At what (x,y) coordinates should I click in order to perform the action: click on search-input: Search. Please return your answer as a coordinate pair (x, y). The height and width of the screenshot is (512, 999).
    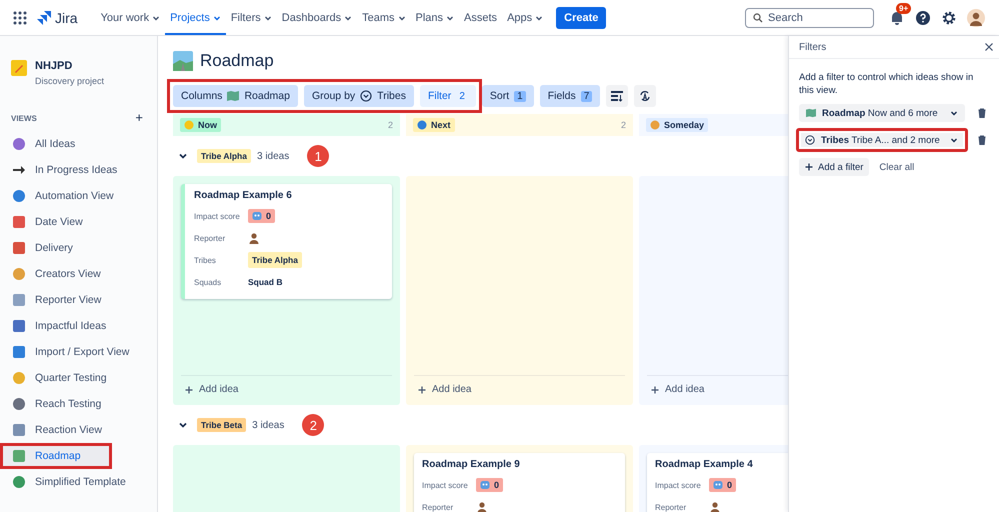
    Looking at the image, I should click on (818, 18).